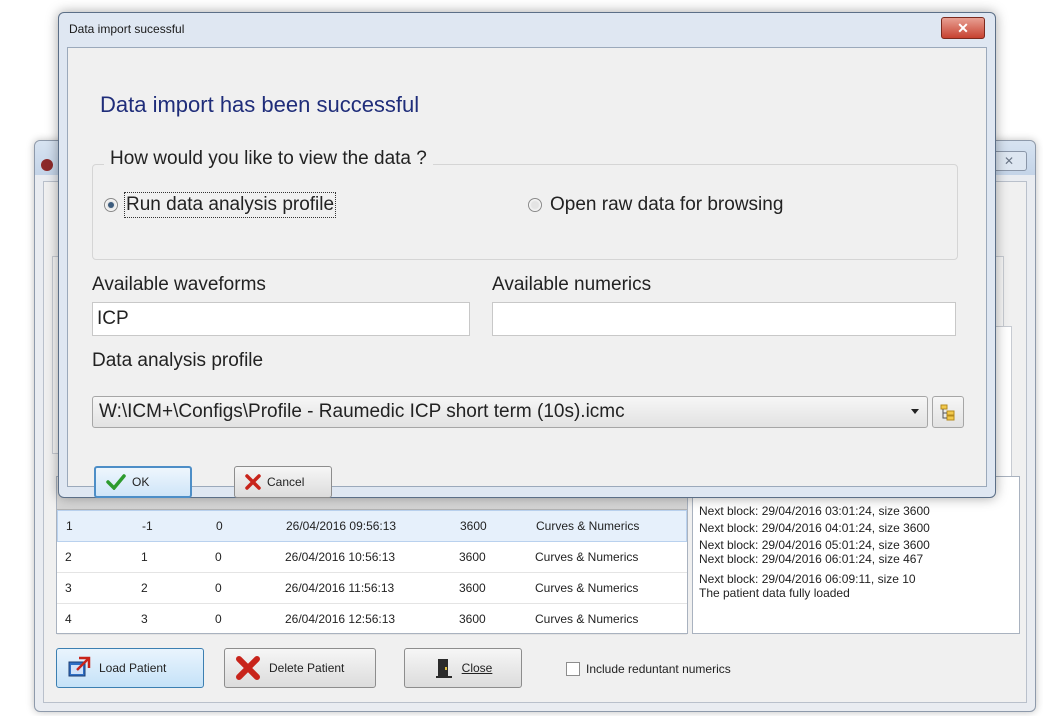  What do you see at coordinates (724, 319) in the screenshot?
I see `numerics-field` at bounding box center [724, 319].